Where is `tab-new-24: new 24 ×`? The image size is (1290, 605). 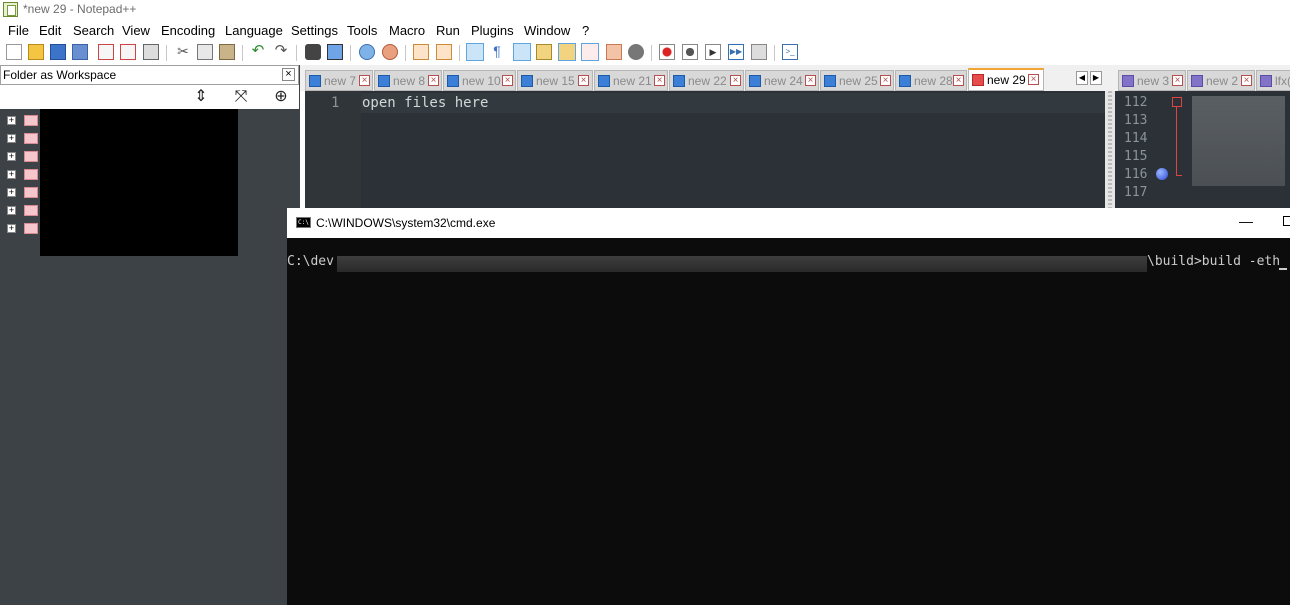
tab-new-24: new 24 × is located at coordinates (782, 80).